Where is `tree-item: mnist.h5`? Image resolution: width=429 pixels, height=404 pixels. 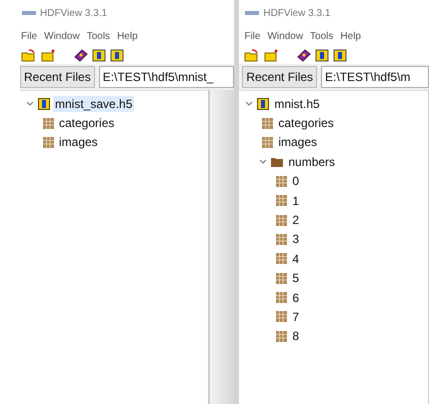 tree-item: mnist.h5 is located at coordinates (297, 104).